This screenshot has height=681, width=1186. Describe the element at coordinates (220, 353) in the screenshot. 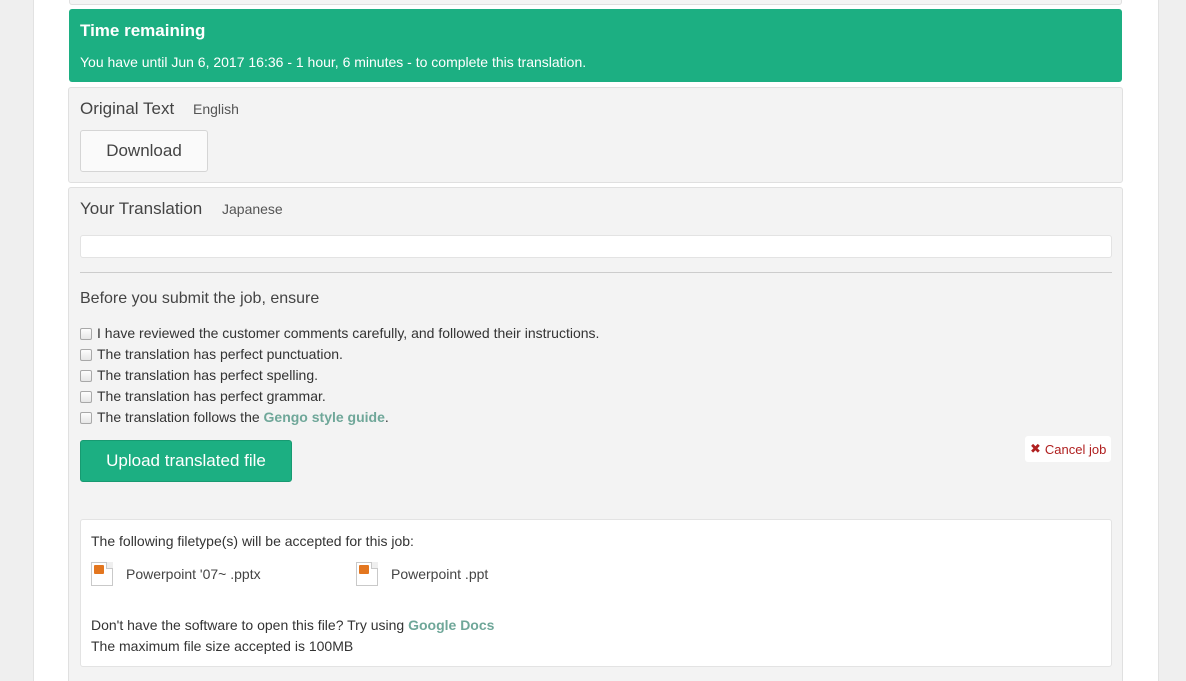

I see `checklist-item-label: The translation has perfect punctuation.` at that location.